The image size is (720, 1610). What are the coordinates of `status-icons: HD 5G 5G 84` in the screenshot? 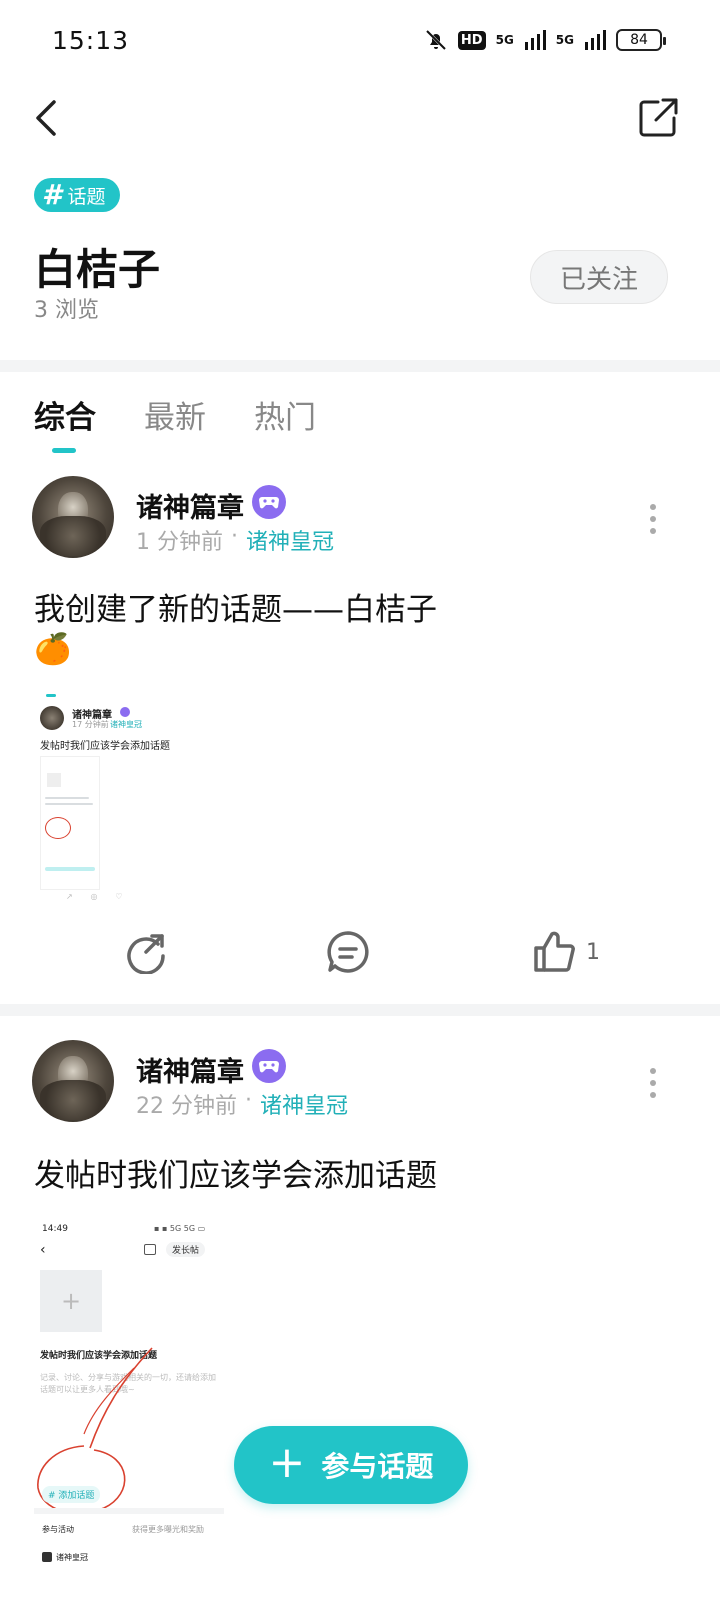 It's located at (545, 40).